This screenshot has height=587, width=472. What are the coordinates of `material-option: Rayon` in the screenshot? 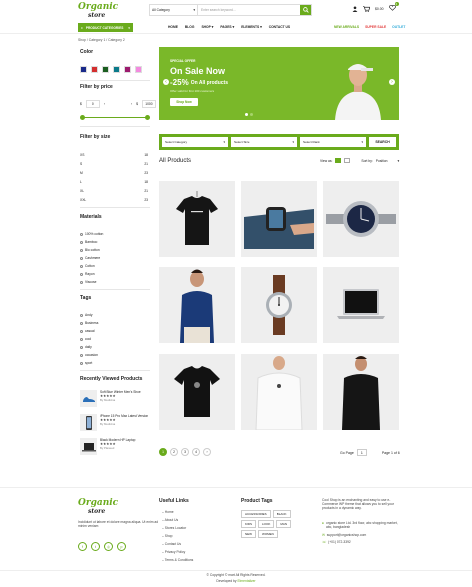 It's located at (87, 274).